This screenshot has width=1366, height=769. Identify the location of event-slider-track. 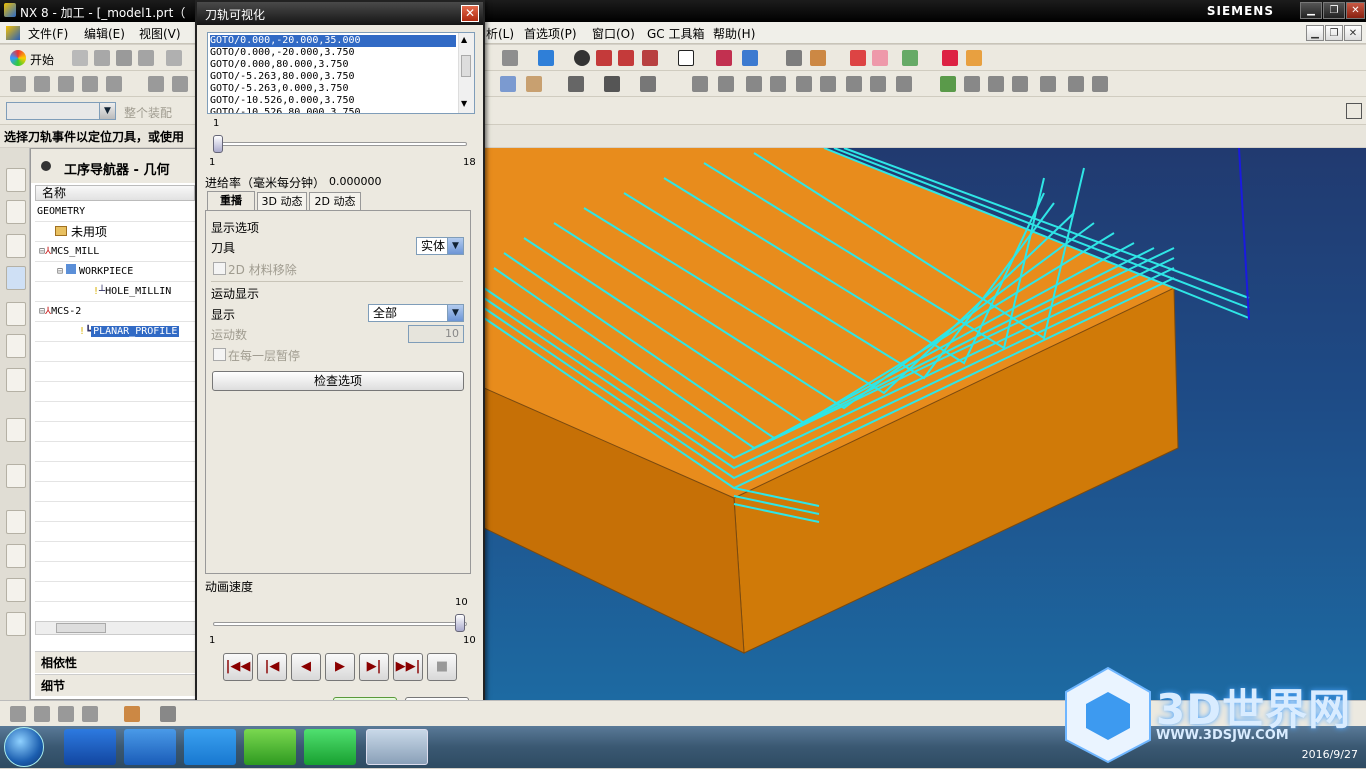
(340, 144).